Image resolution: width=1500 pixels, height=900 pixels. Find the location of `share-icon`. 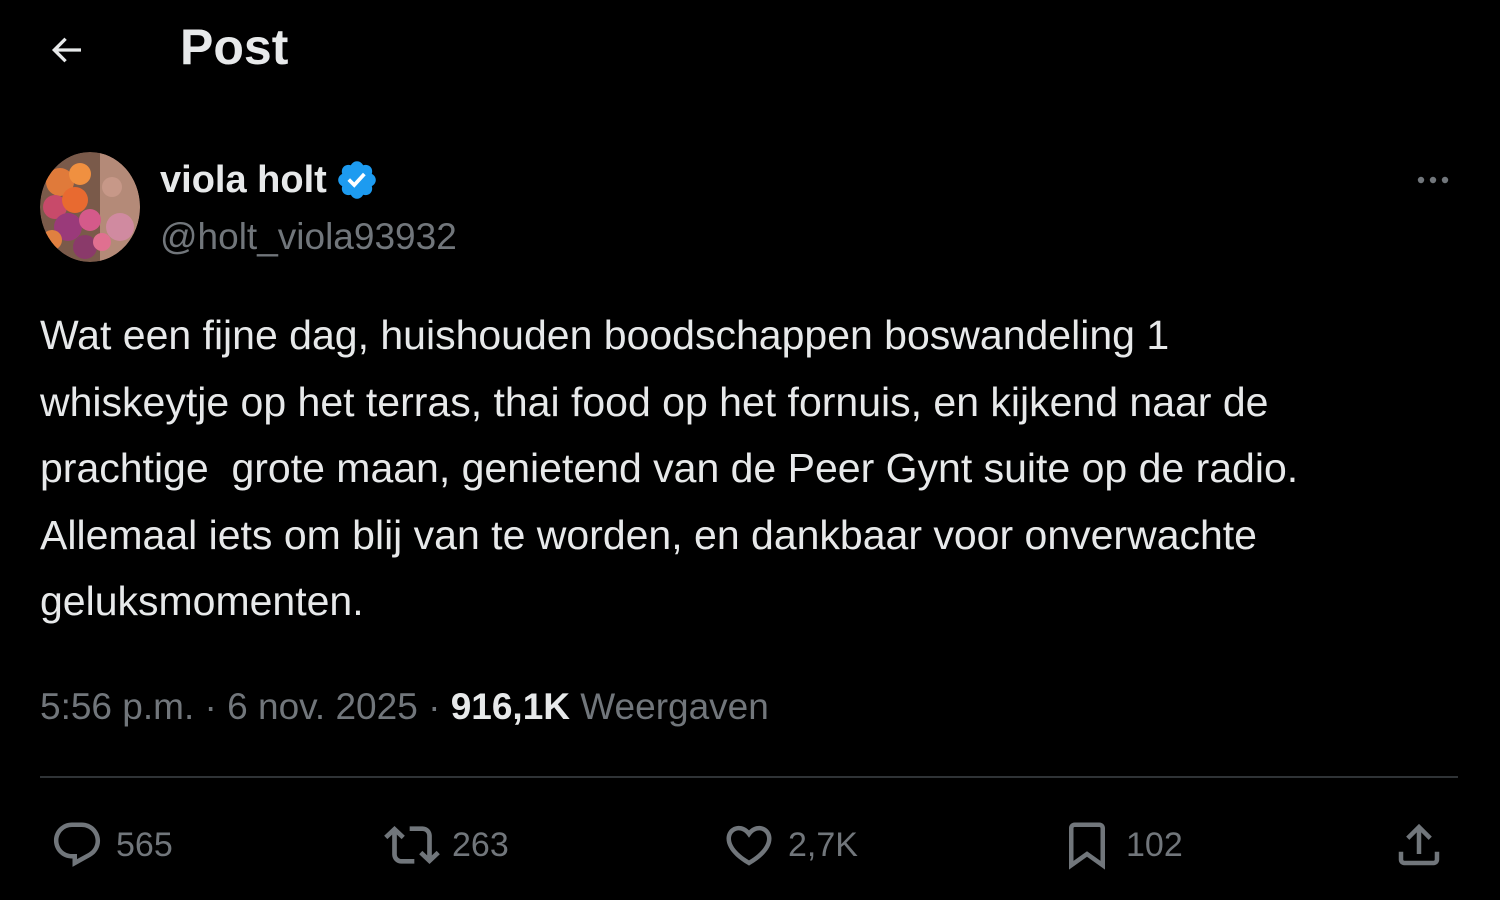

share-icon is located at coordinates (1419, 844).